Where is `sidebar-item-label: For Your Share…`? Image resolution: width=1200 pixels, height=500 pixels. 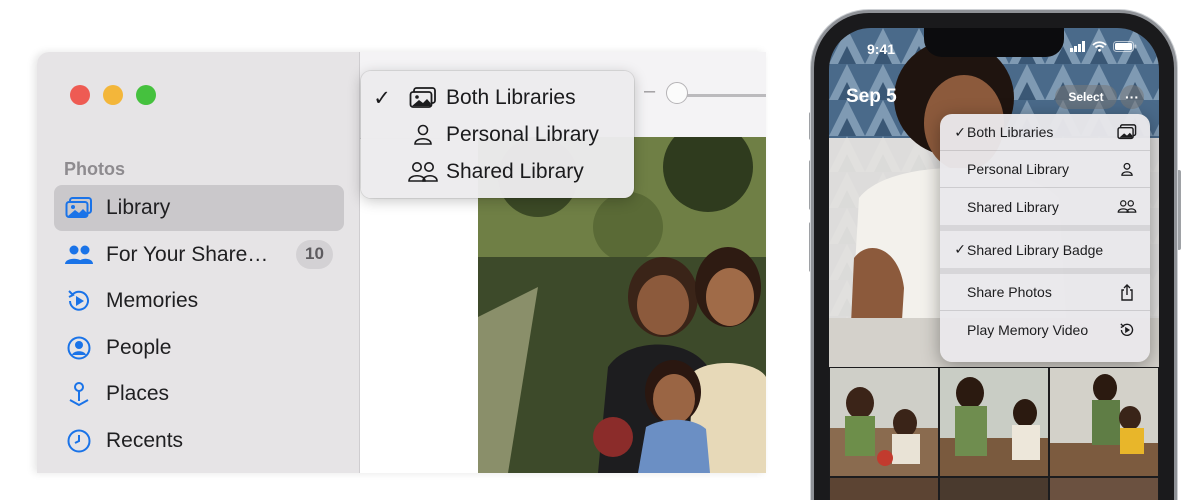 sidebar-item-label: For Your Share… is located at coordinates (187, 254).